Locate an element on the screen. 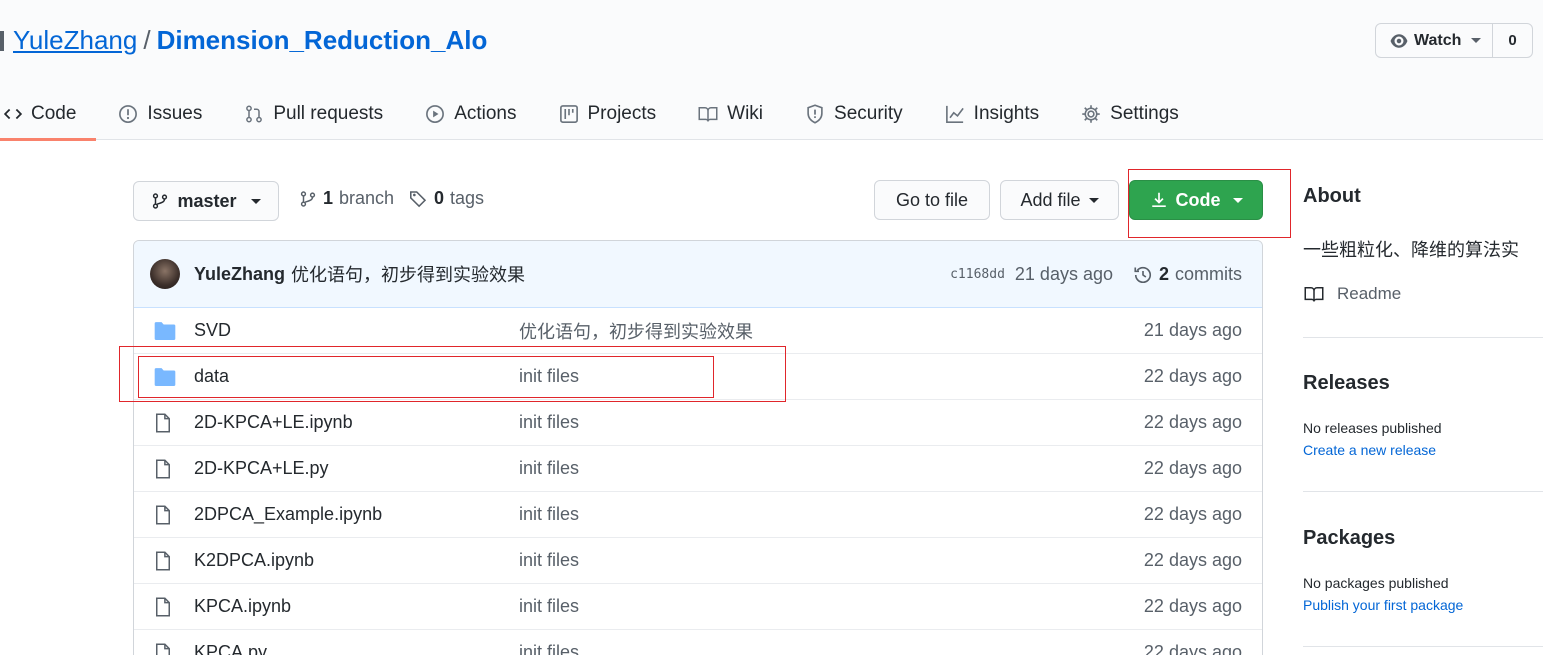 This screenshot has width=1543, height=655. go-to-file-button: Go to file is located at coordinates (932, 200).